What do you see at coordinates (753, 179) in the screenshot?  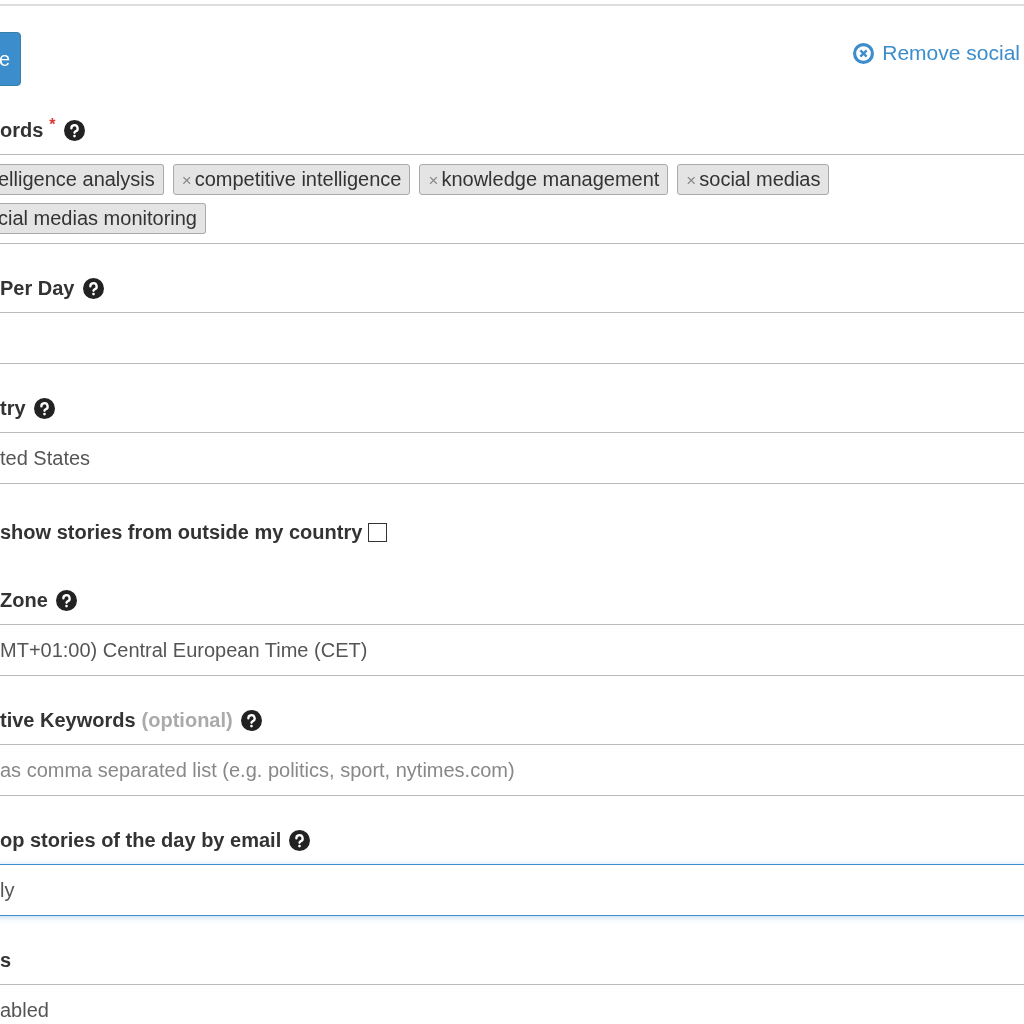 I see `keyword-tag: ×social medias` at bounding box center [753, 179].